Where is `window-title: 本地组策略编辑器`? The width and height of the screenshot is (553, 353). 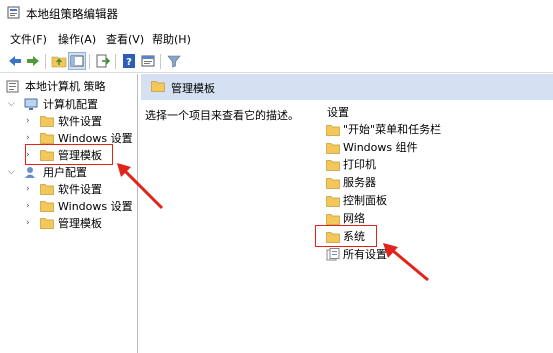 window-title: 本地组策略编辑器 is located at coordinates (72, 14).